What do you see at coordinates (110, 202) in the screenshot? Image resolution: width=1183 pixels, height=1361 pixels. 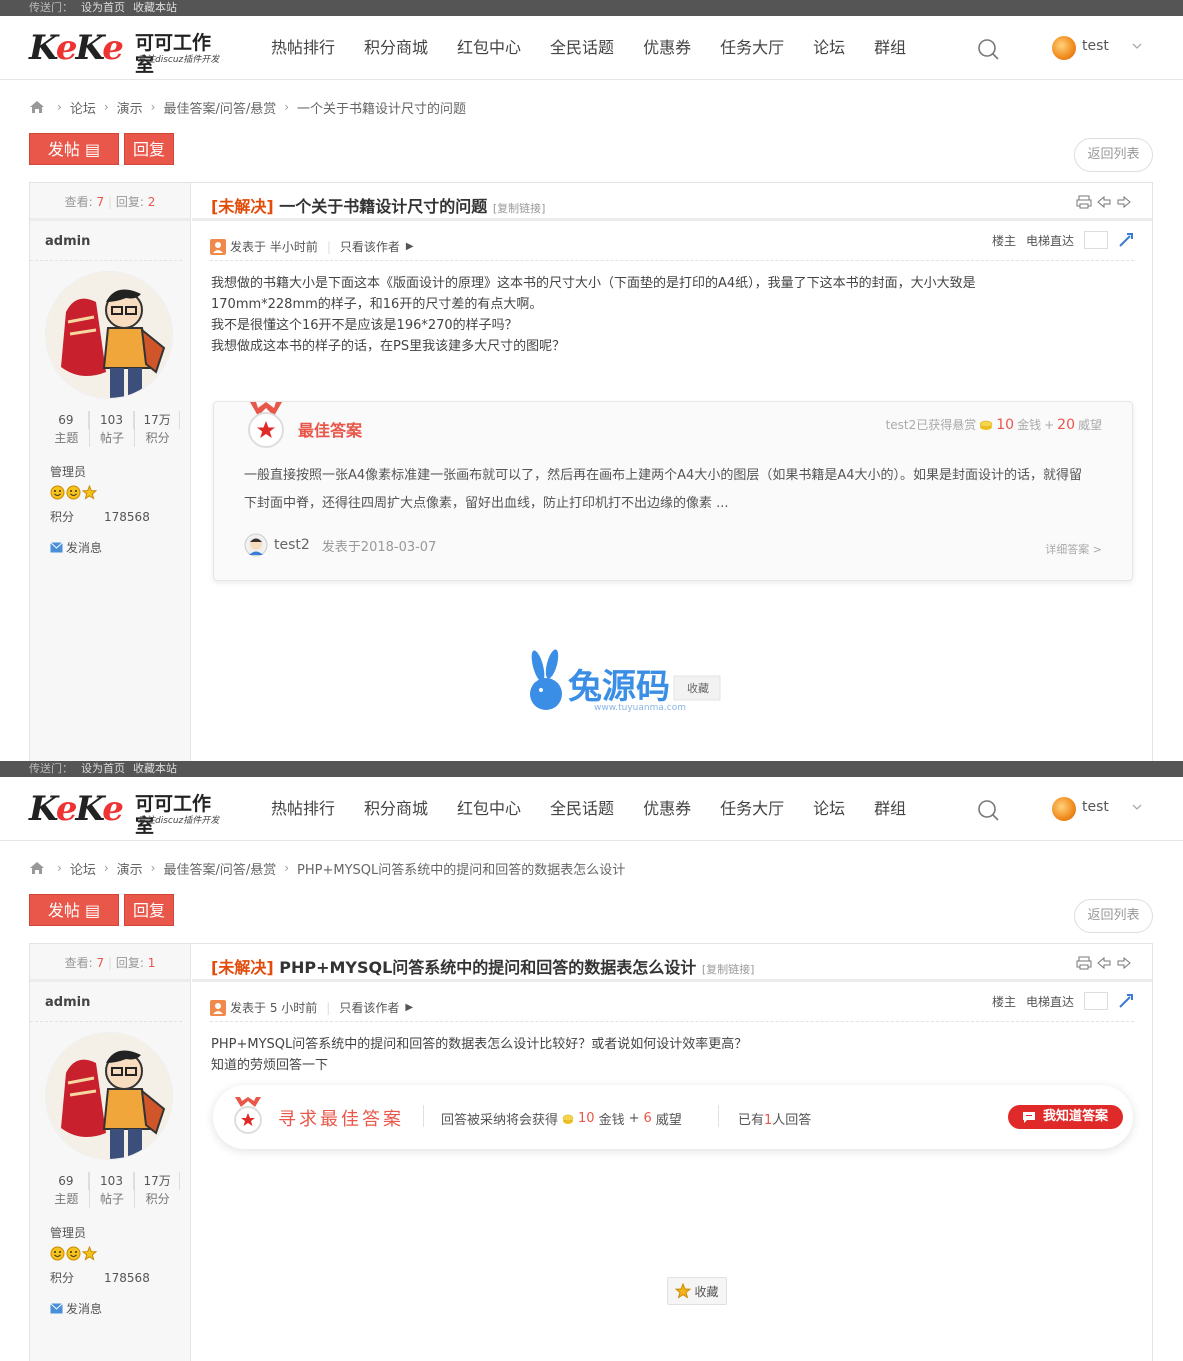 I see `thread-stats: 查看: 7 | 回复: 2` at bounding box center [110, 202].